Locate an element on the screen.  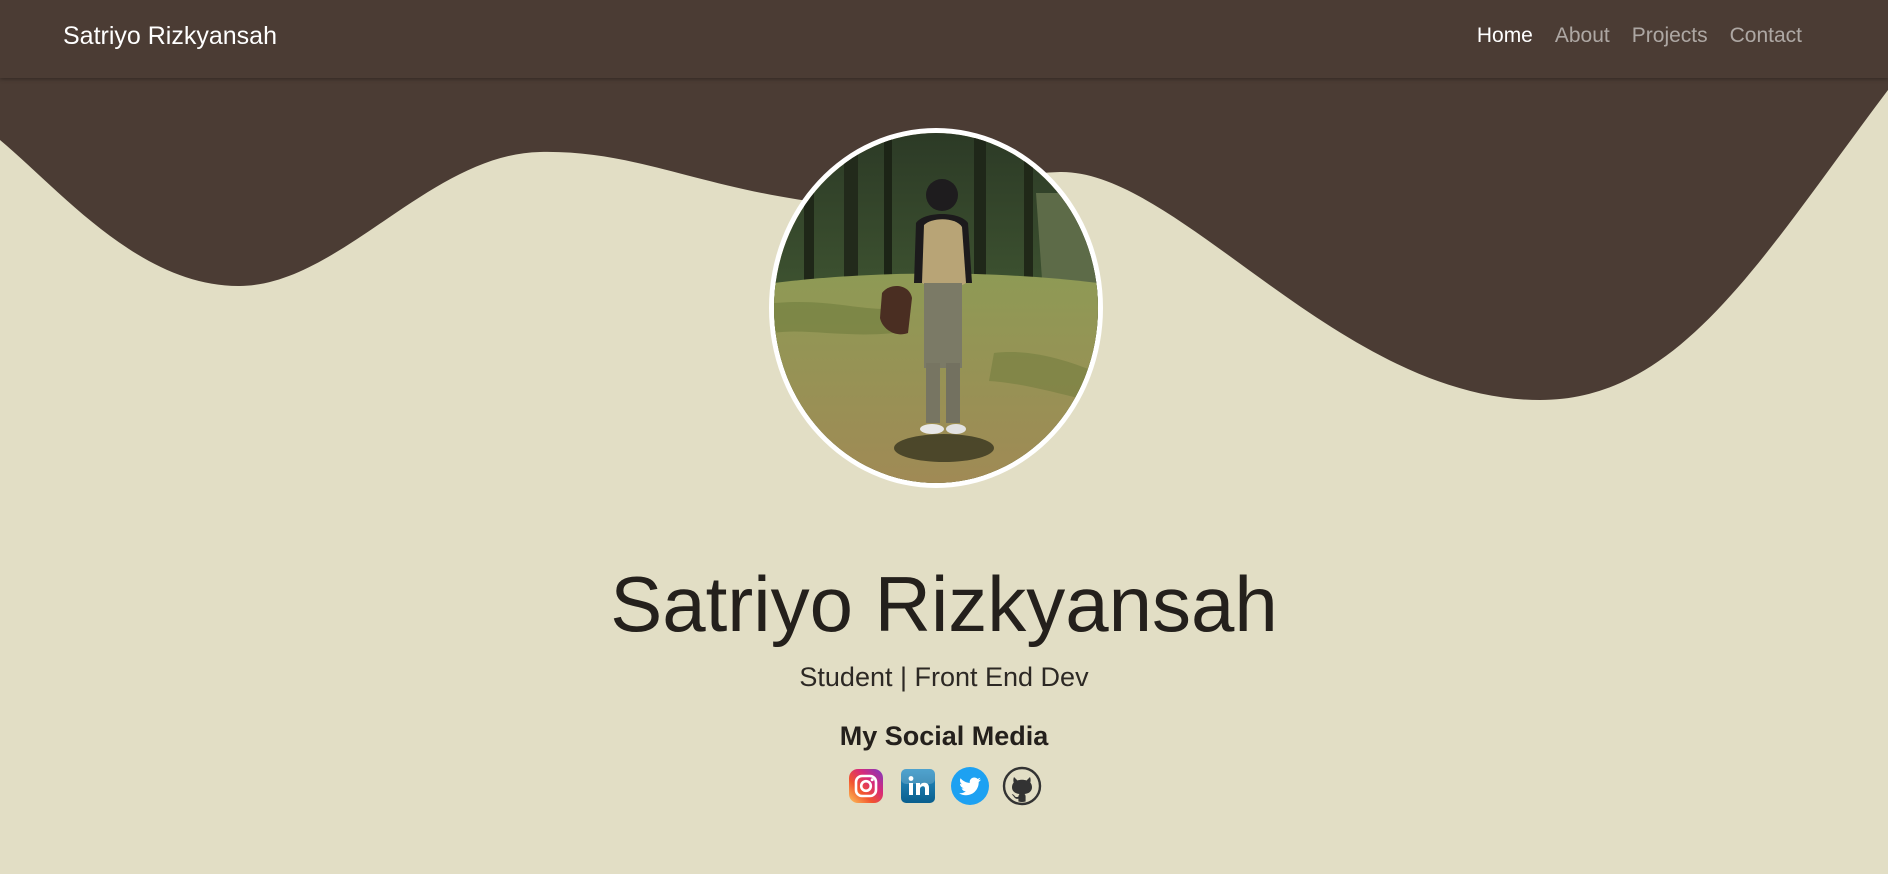
linkedin-link is located at coordinates (918, 786).